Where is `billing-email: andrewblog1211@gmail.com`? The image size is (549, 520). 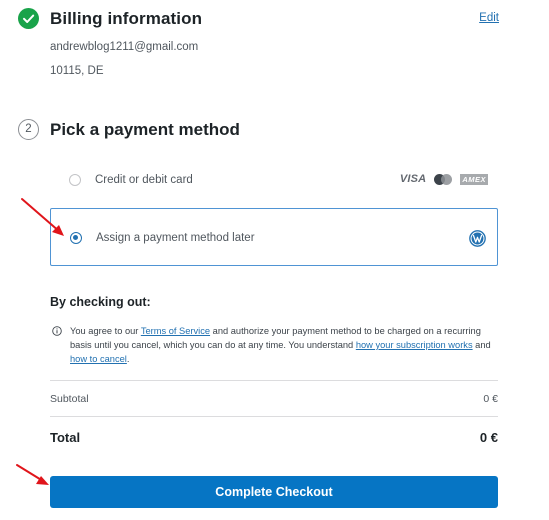
billing-email: andrewblog1211@gmail.com is located at coordinates (124, 47).